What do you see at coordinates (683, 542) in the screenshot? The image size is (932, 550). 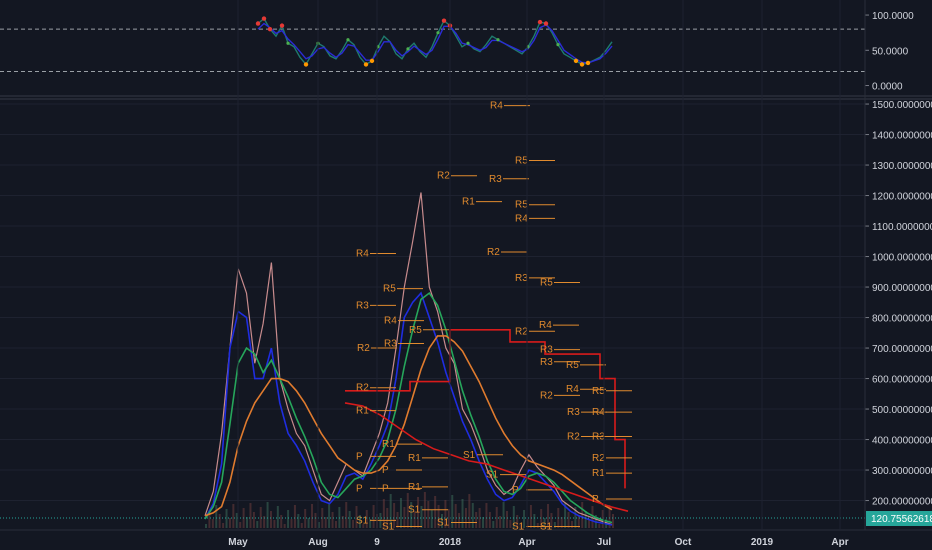 I see `x-tick-label: Oct` at bounding box center [683, 542].